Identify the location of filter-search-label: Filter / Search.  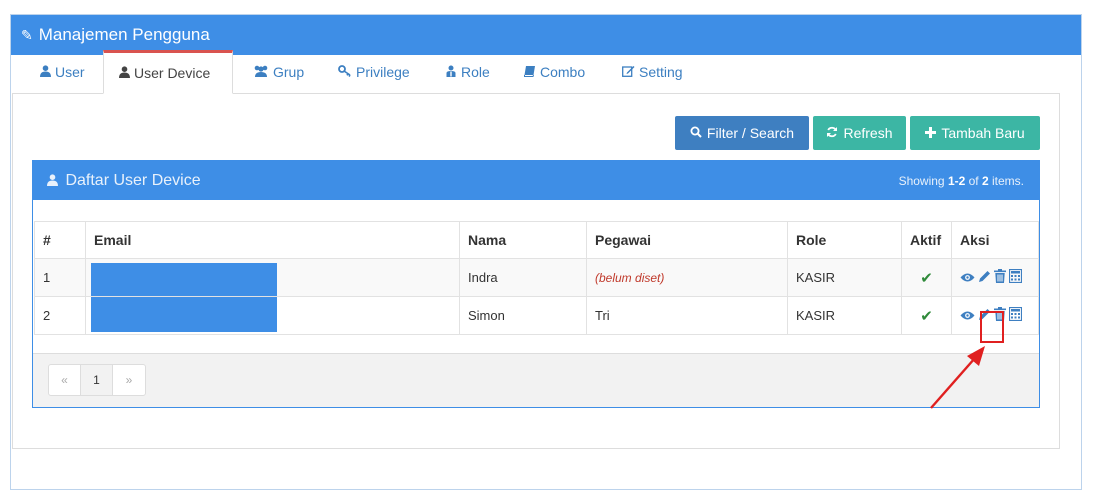
(750, 133).